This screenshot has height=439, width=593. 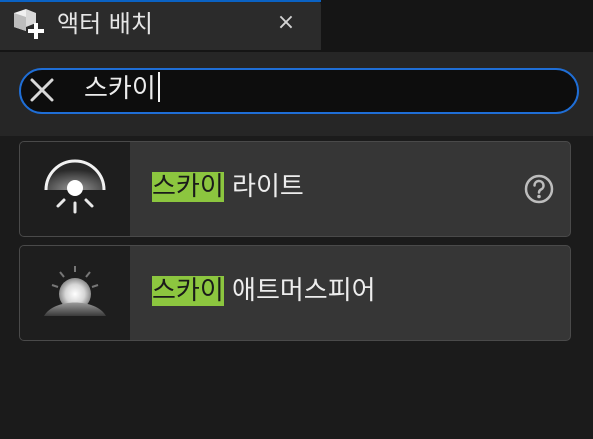 What do you see at coordinates (105, 24) in the screenshot?
I see `tab-title: 액터 배치` at bounding box center [105, 24].